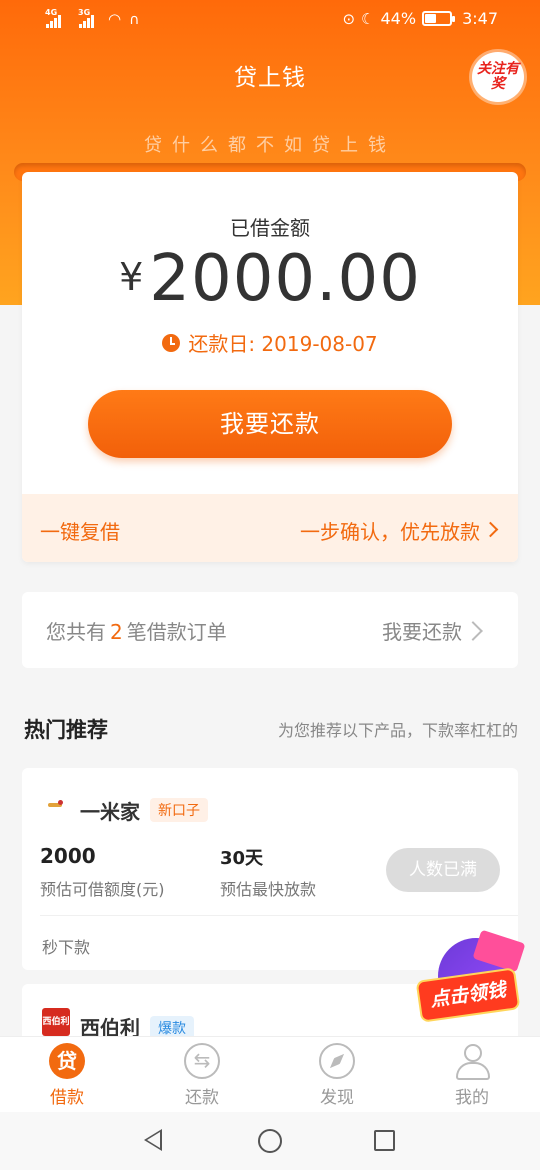 This screenshot has width=540, height=1170. What do you see at coordinates (384, 1140) in the screenshot?
I see `recent-apps-icon` at bounding box center [384, 1140].